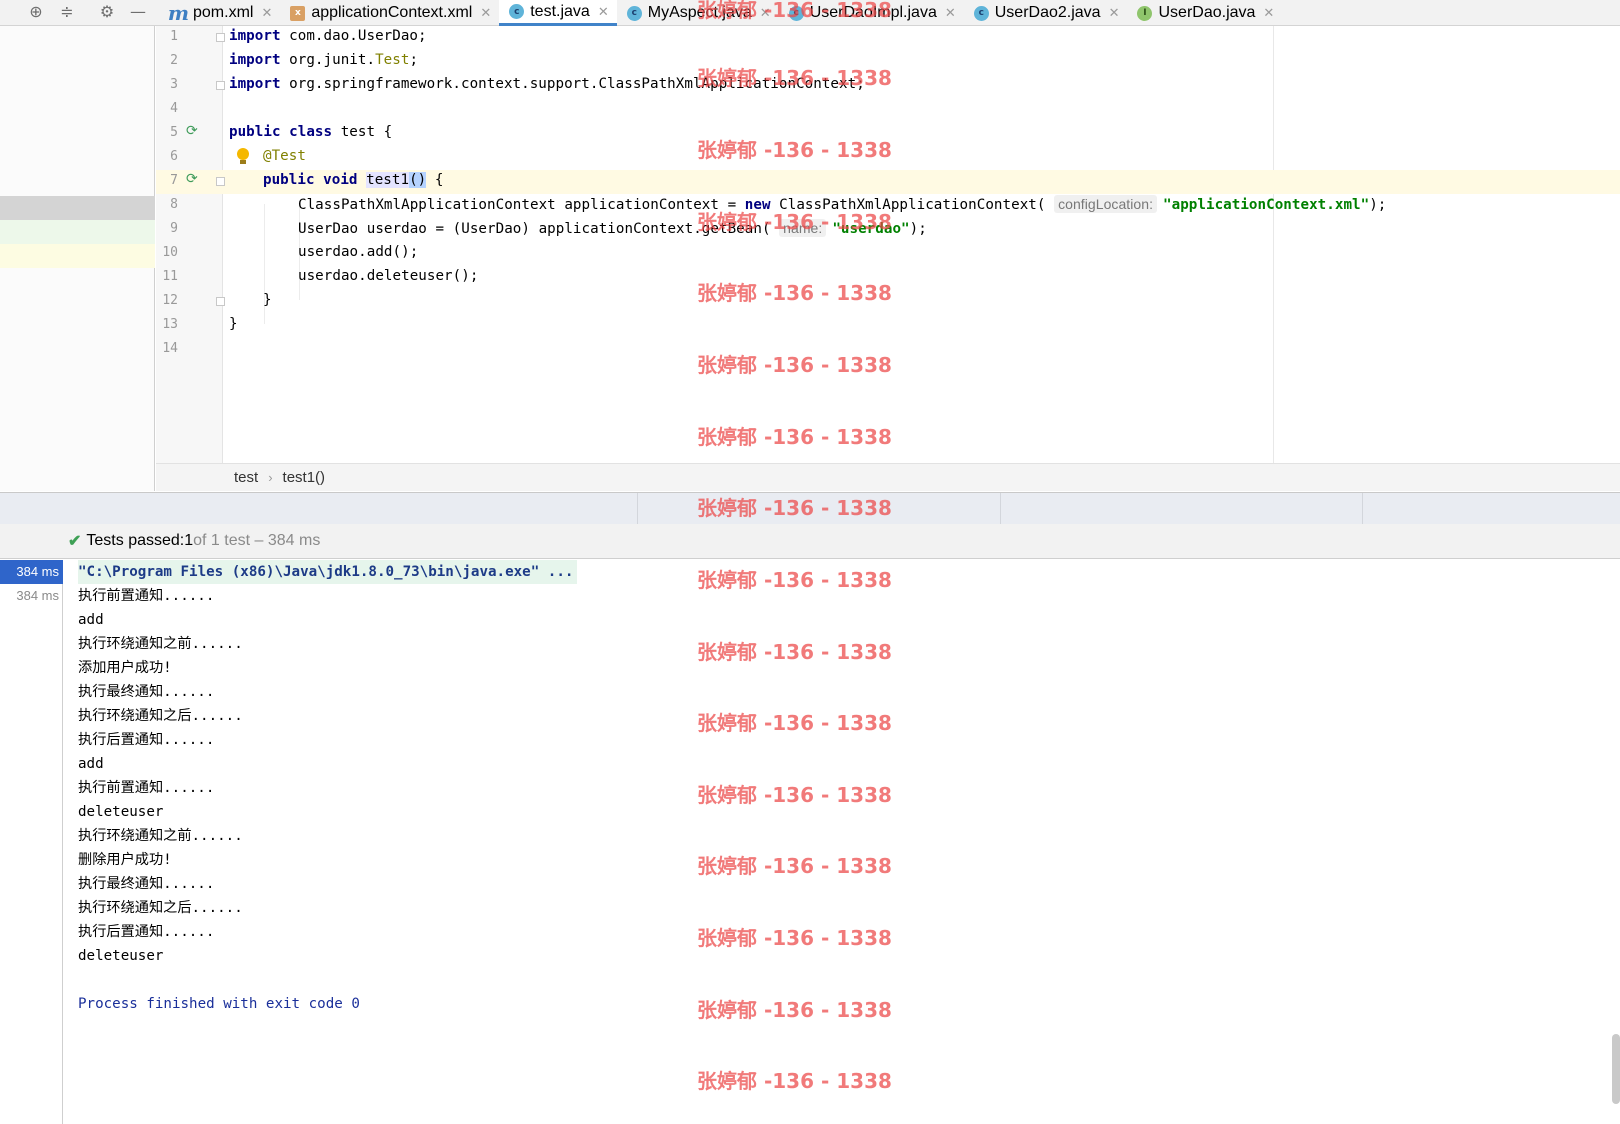 The width and height of the screenshot is (1620, 1124). What do you see at coordinates (170, 252) in the screenshot?
I see `line-number: 10` at bounding box center [170, 252].